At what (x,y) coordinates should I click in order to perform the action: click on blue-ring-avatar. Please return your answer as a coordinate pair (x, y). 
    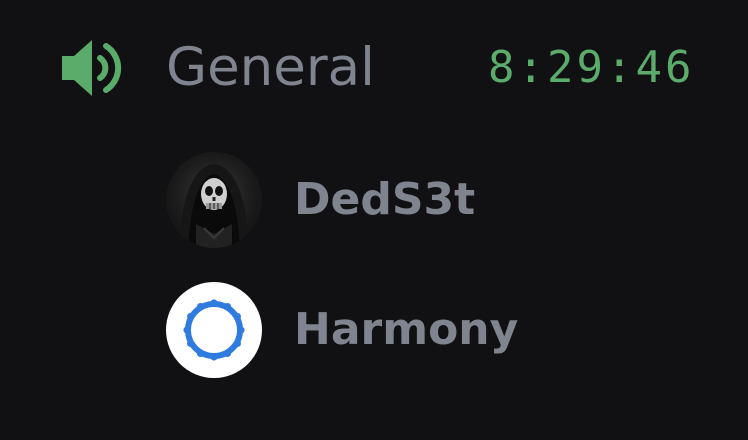
    Looking at the image, I should click on (214, 330).